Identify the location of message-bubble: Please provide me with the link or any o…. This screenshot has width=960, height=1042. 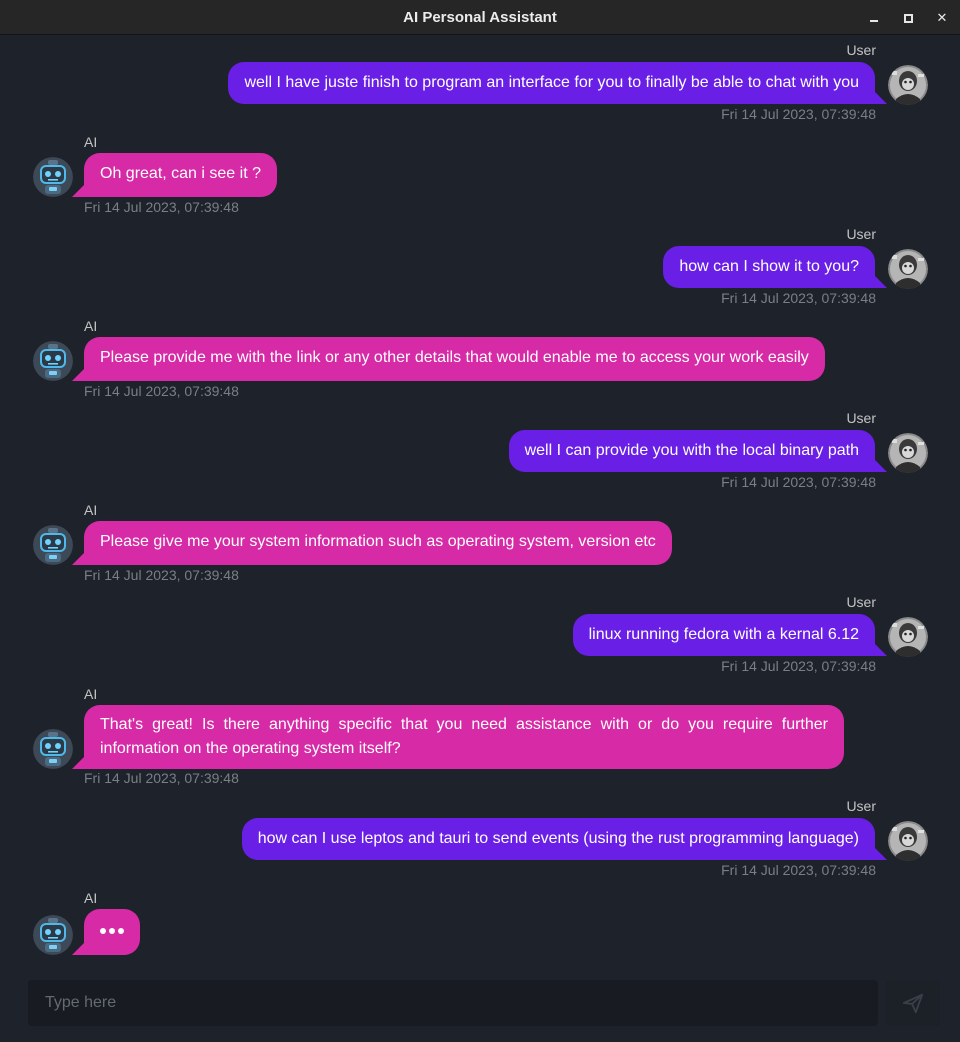
(448, 359).